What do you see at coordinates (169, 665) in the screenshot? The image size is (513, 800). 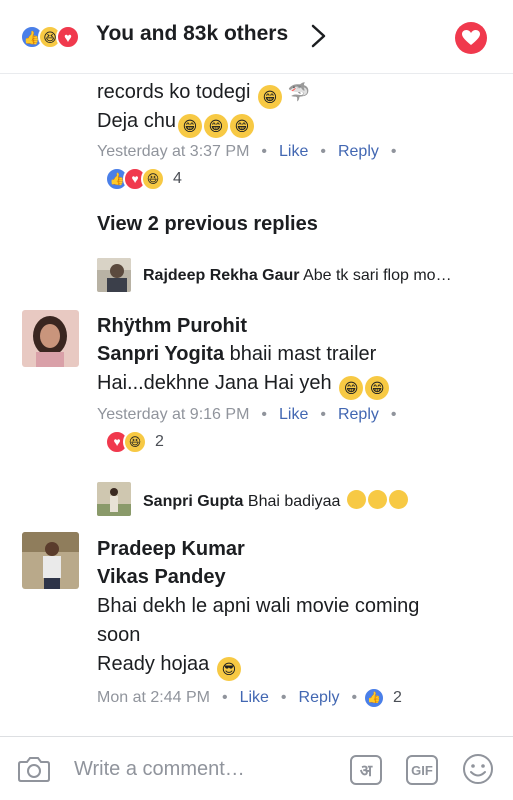 I see `comment-text-line: Ready hojaa 😎` at bounding box center [169, 665].